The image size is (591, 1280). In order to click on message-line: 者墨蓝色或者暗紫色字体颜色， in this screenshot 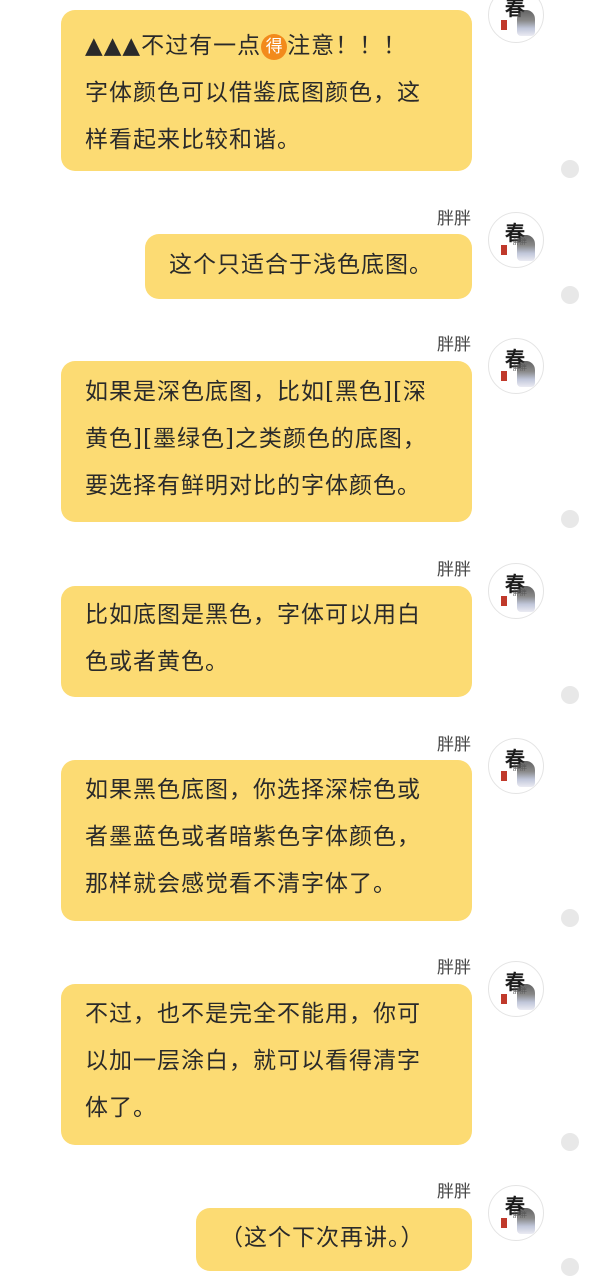, I will do `click(253, 837)`.